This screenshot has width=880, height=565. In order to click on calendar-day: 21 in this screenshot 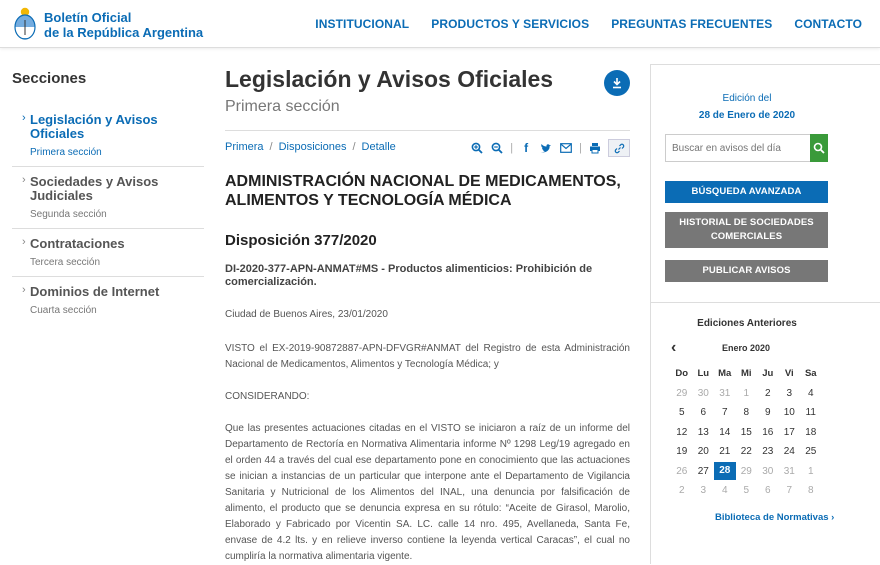, I will do `click(725, 451)`.